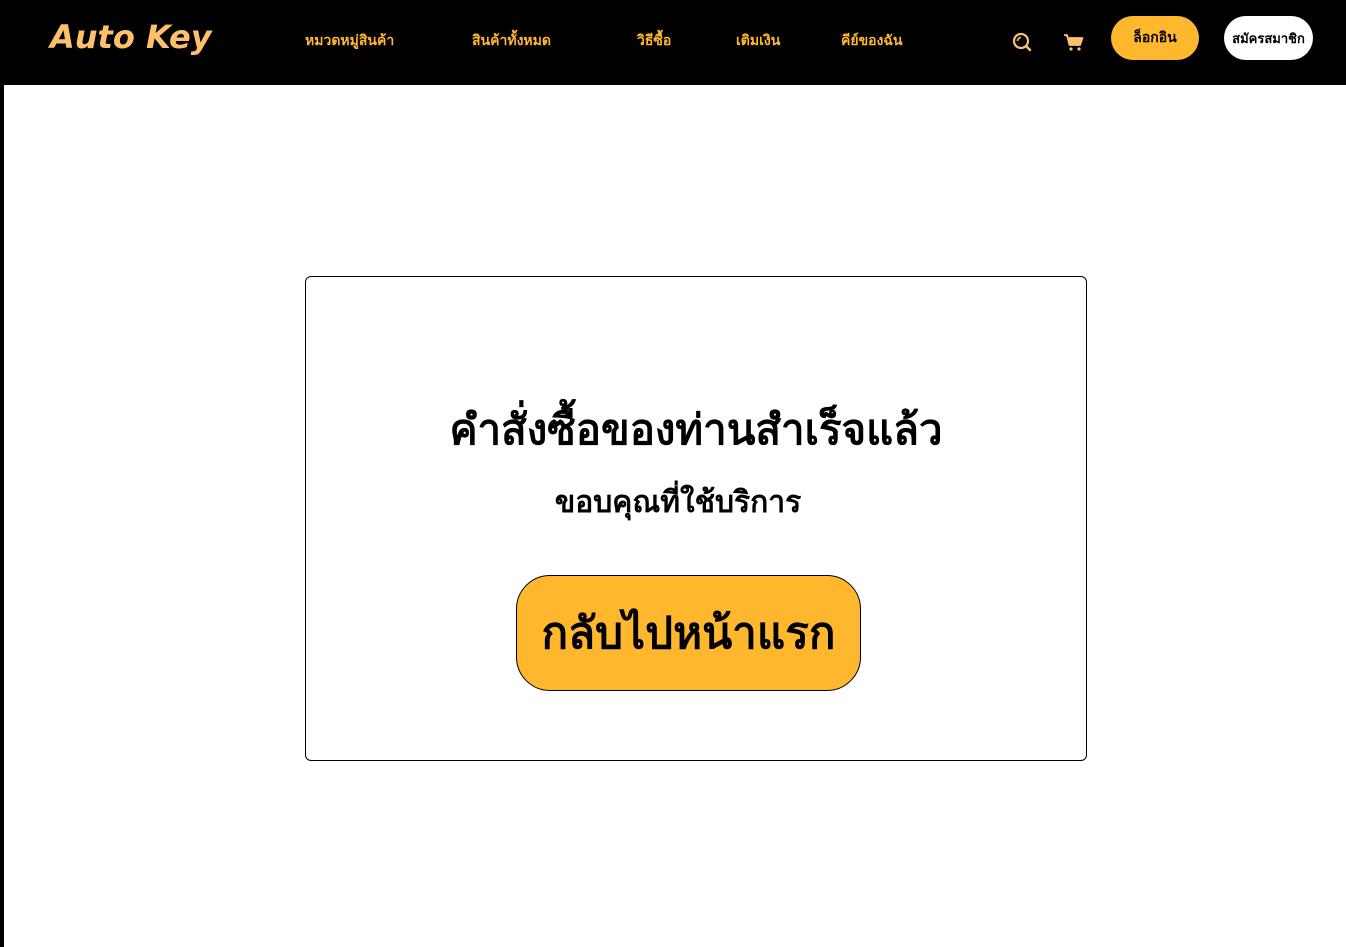 The width and height of the screenshot is (1346, 947). Describe the element at coordinates (1074, 42) in the screenshot. I see `cart-icon` at that location.